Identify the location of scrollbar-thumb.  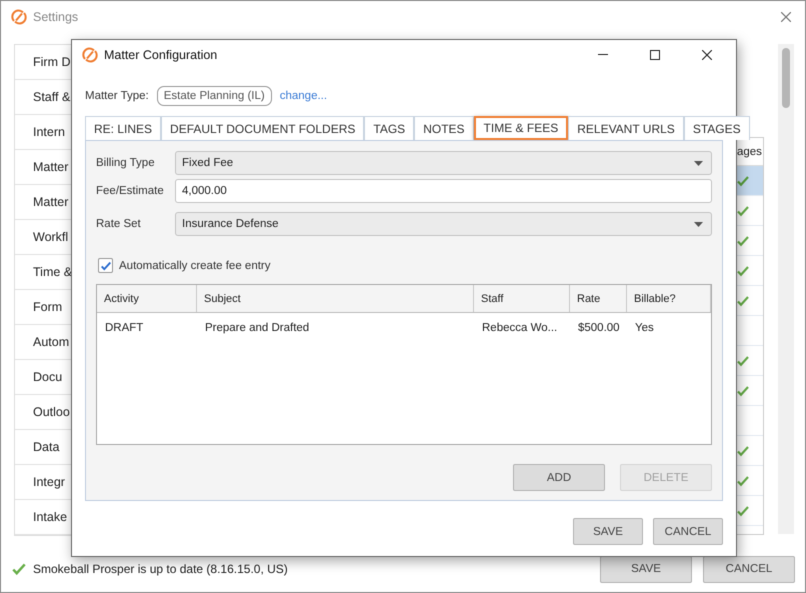
(786, 78).